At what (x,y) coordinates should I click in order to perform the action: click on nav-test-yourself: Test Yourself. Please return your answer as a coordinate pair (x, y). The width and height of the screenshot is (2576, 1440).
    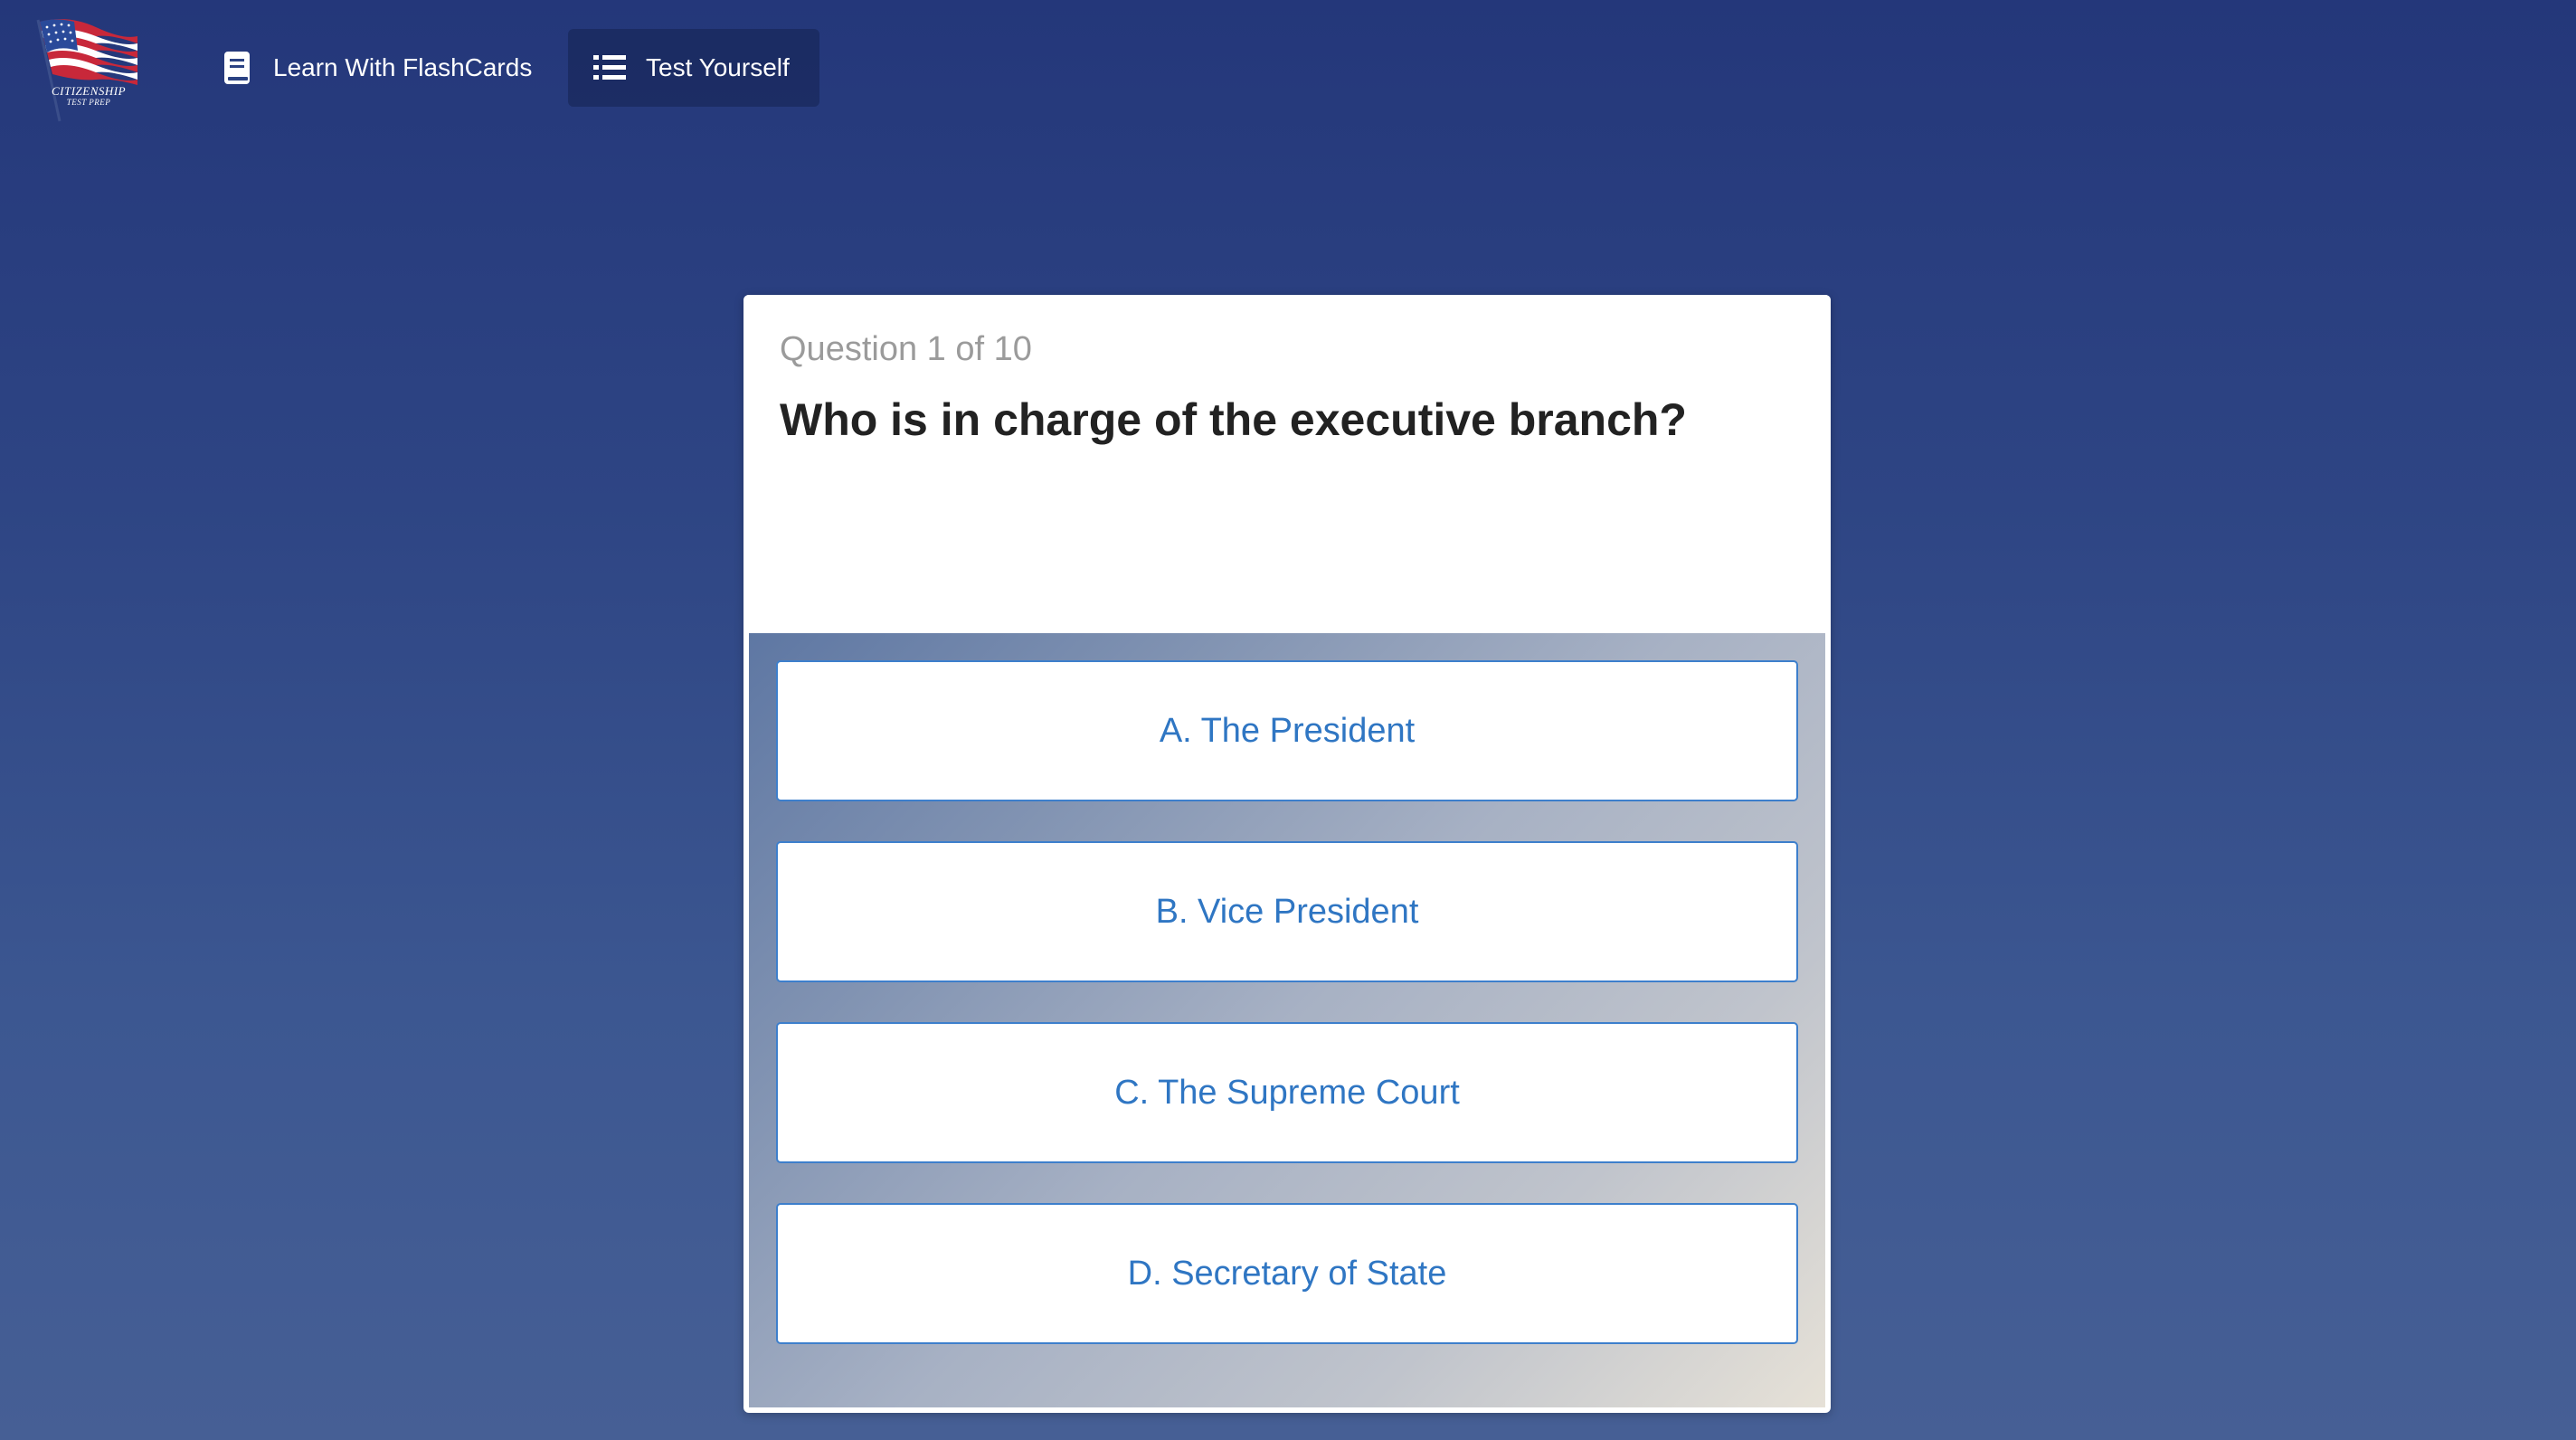
    Looking at the image, I should click on (694, 68).